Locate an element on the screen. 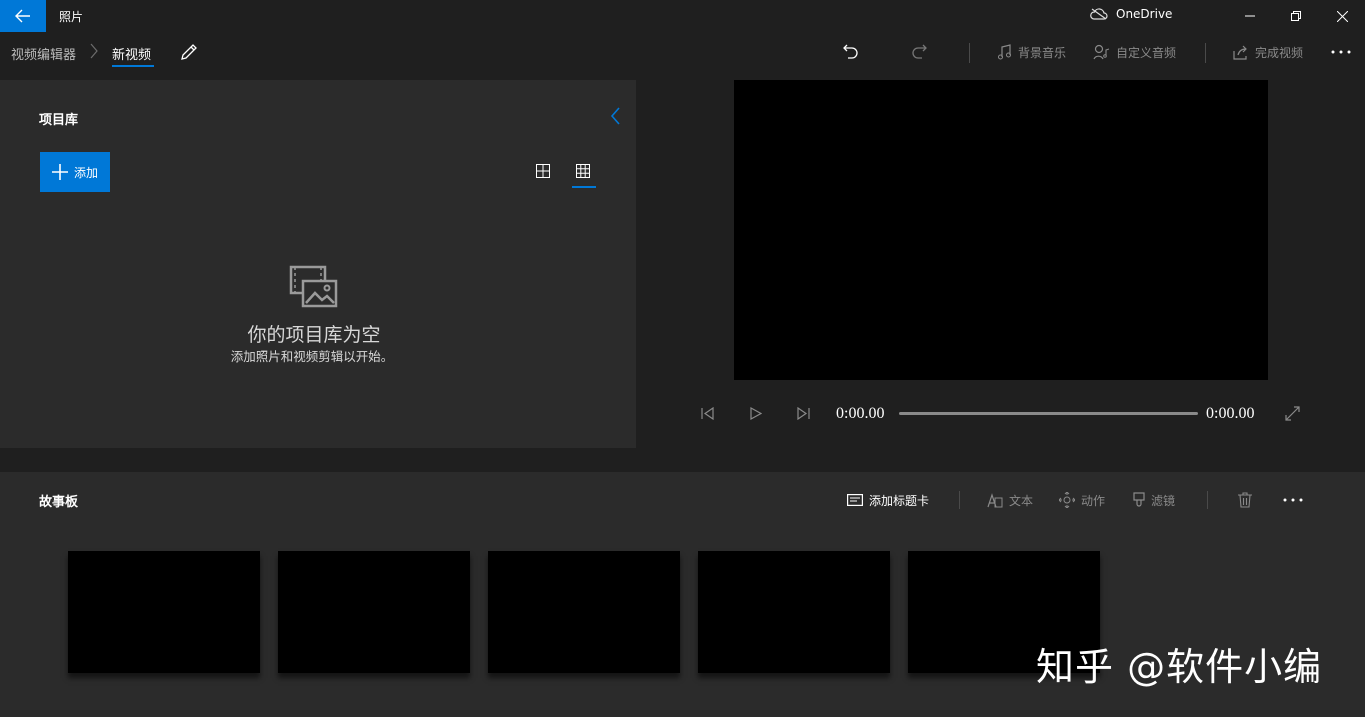 The height and width of the screenshot is (717, 1365). trash-icon is located at coordinates (1245, 500).